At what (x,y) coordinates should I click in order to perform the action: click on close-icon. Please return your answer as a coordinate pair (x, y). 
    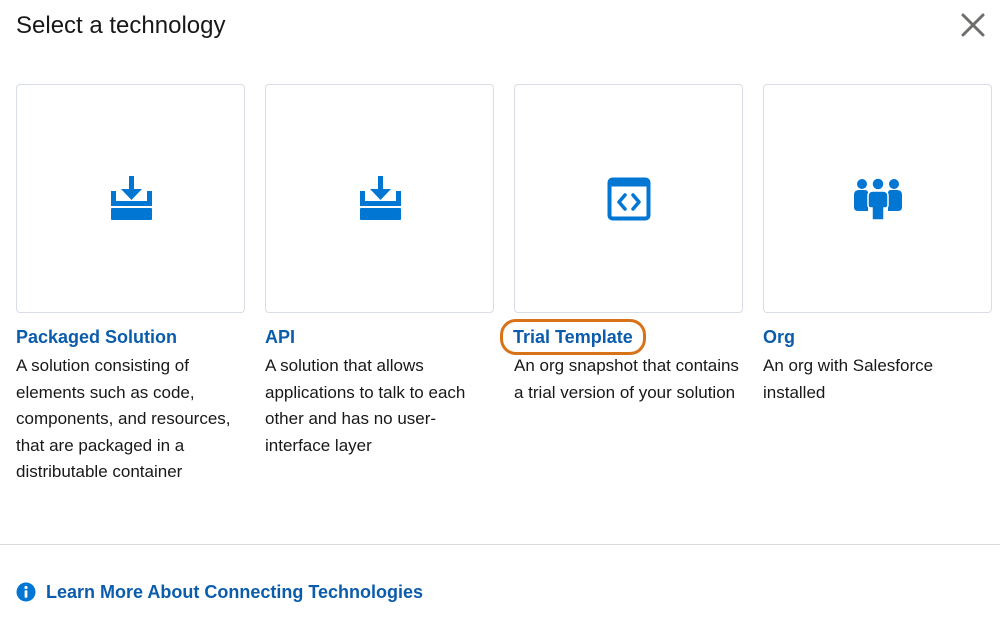
    Looking at the image, I should click on (973, 25).